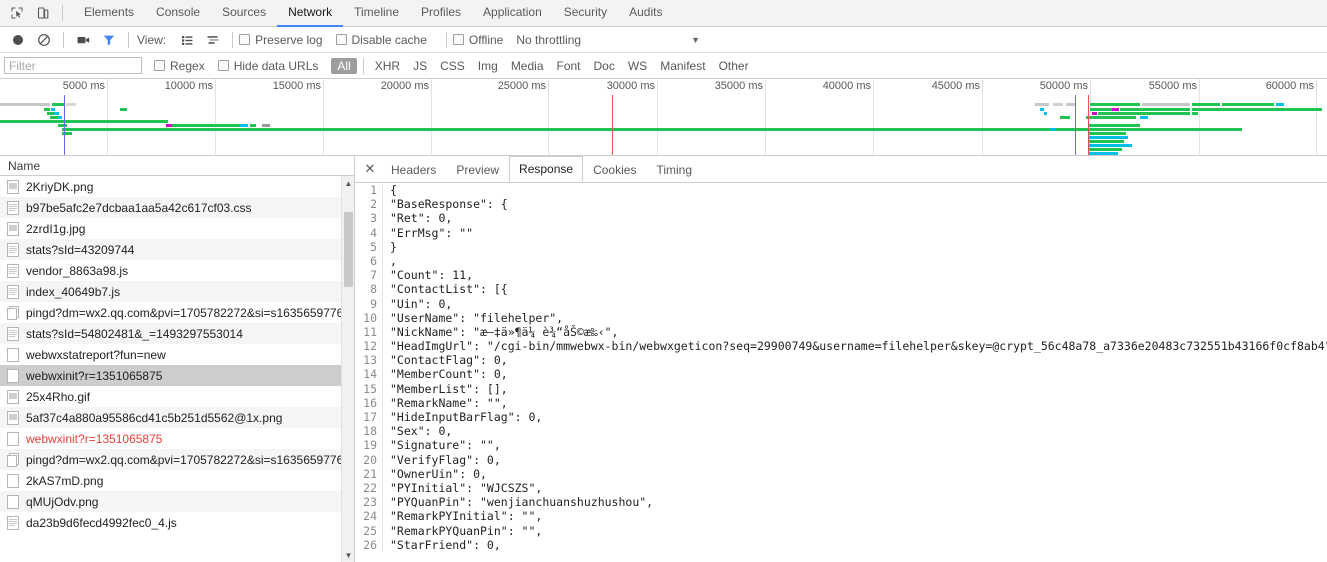 The image size is (1327, 562). I want to click on hide-data-urls-checkbox: Hide data URLs, so click(267, 66).